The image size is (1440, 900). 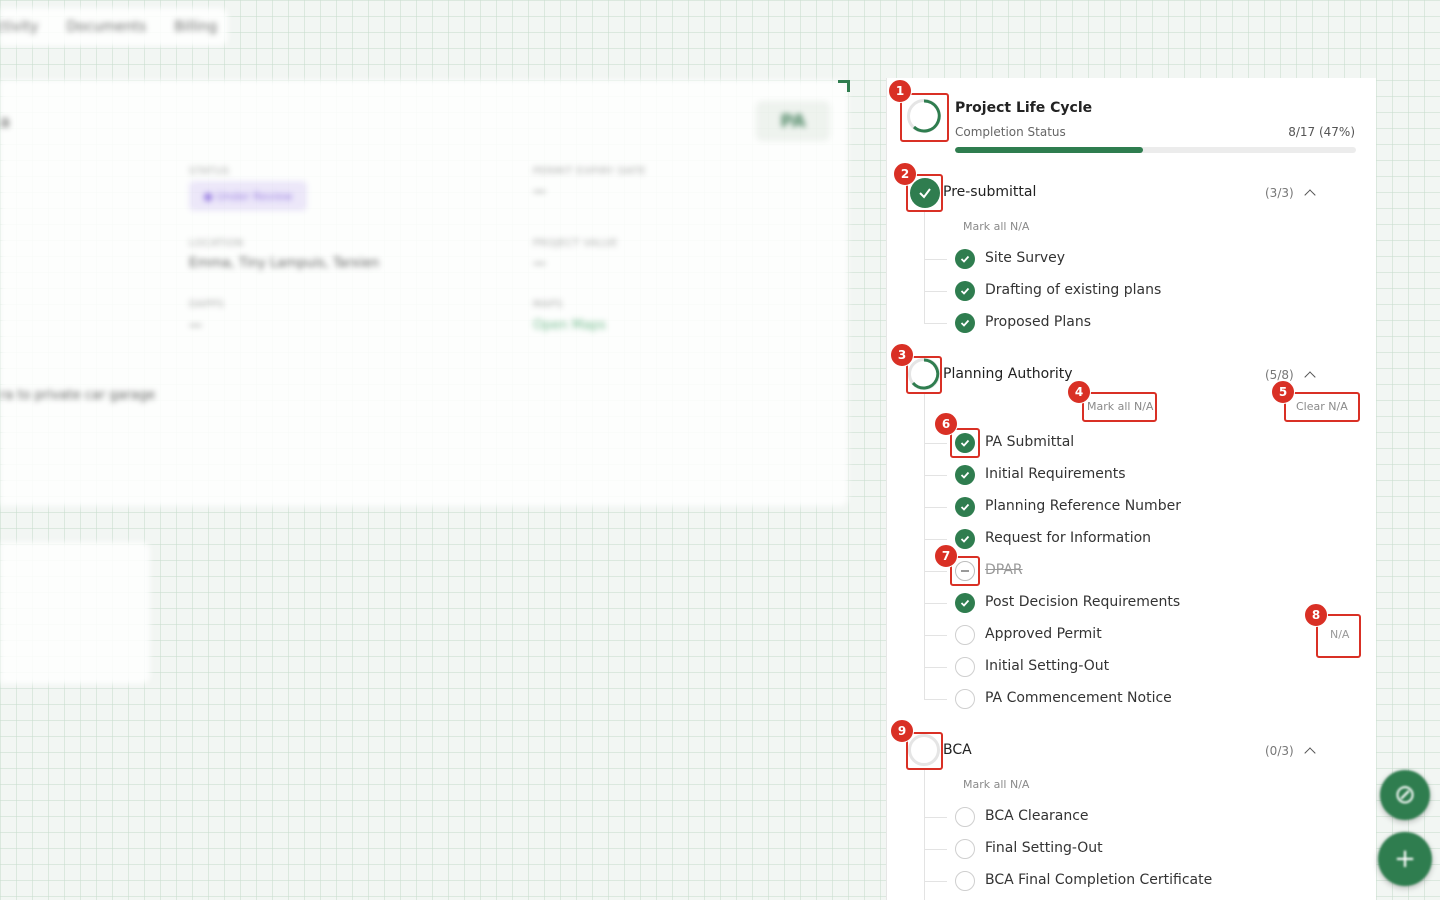 I want to click on panel-title: Project Life Cycle, so click(x=1024, y=108).